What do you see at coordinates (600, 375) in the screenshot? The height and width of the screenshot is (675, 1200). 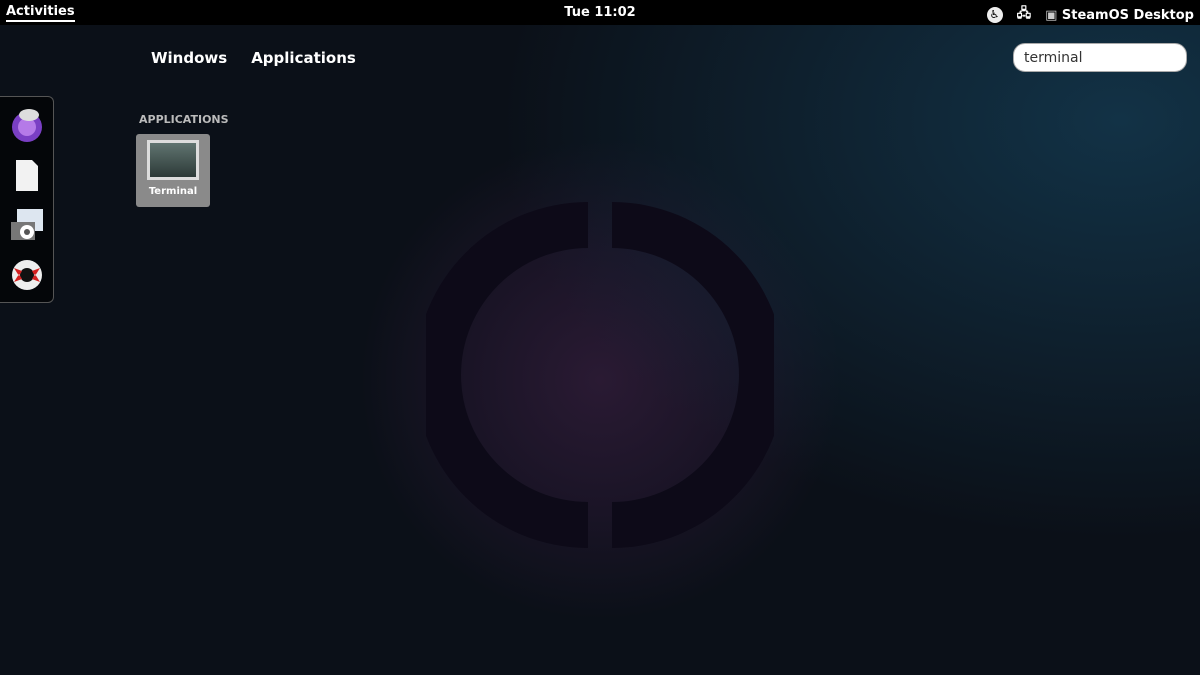 I see `steamos-logo` at bounding box center [600, 375].